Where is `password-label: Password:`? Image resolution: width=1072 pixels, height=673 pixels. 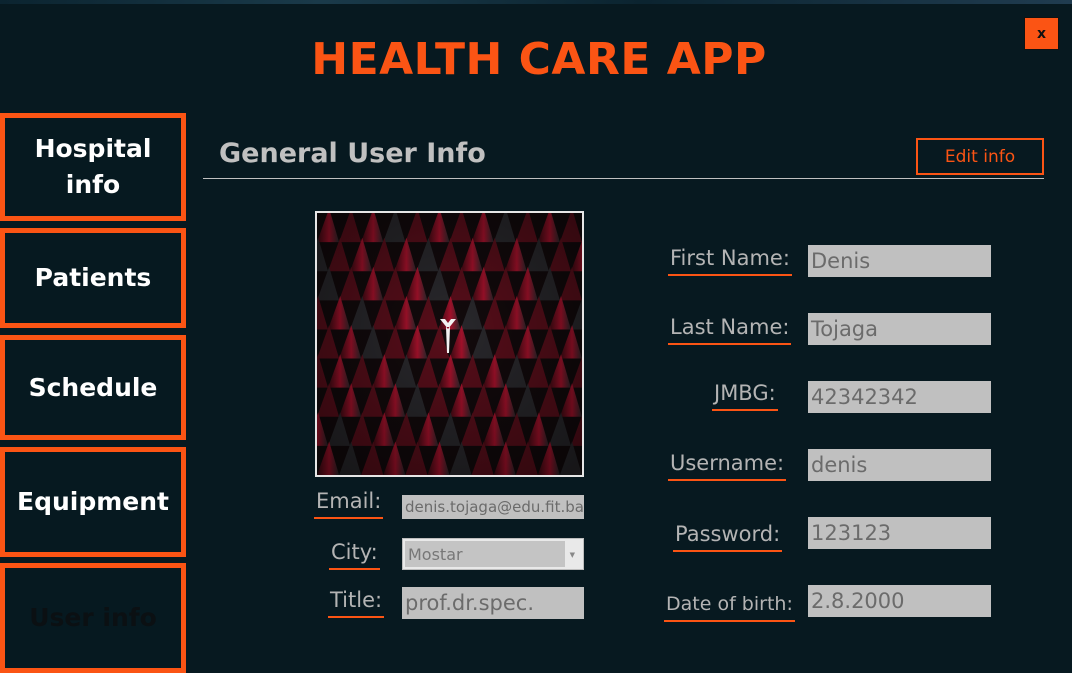
password-label: Password: is located at coordinates (728, 536).